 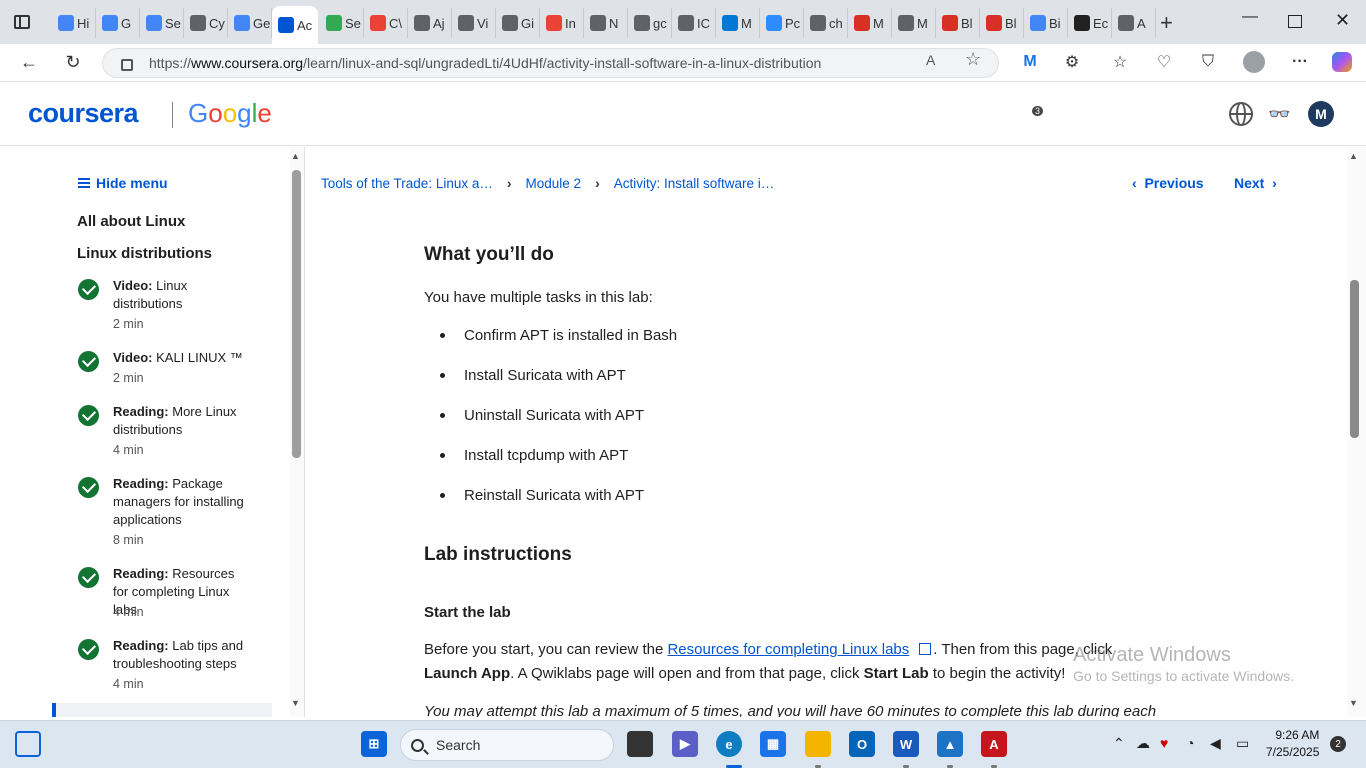 I want to click on tab-20: Bl, so click(x=958, y=23).